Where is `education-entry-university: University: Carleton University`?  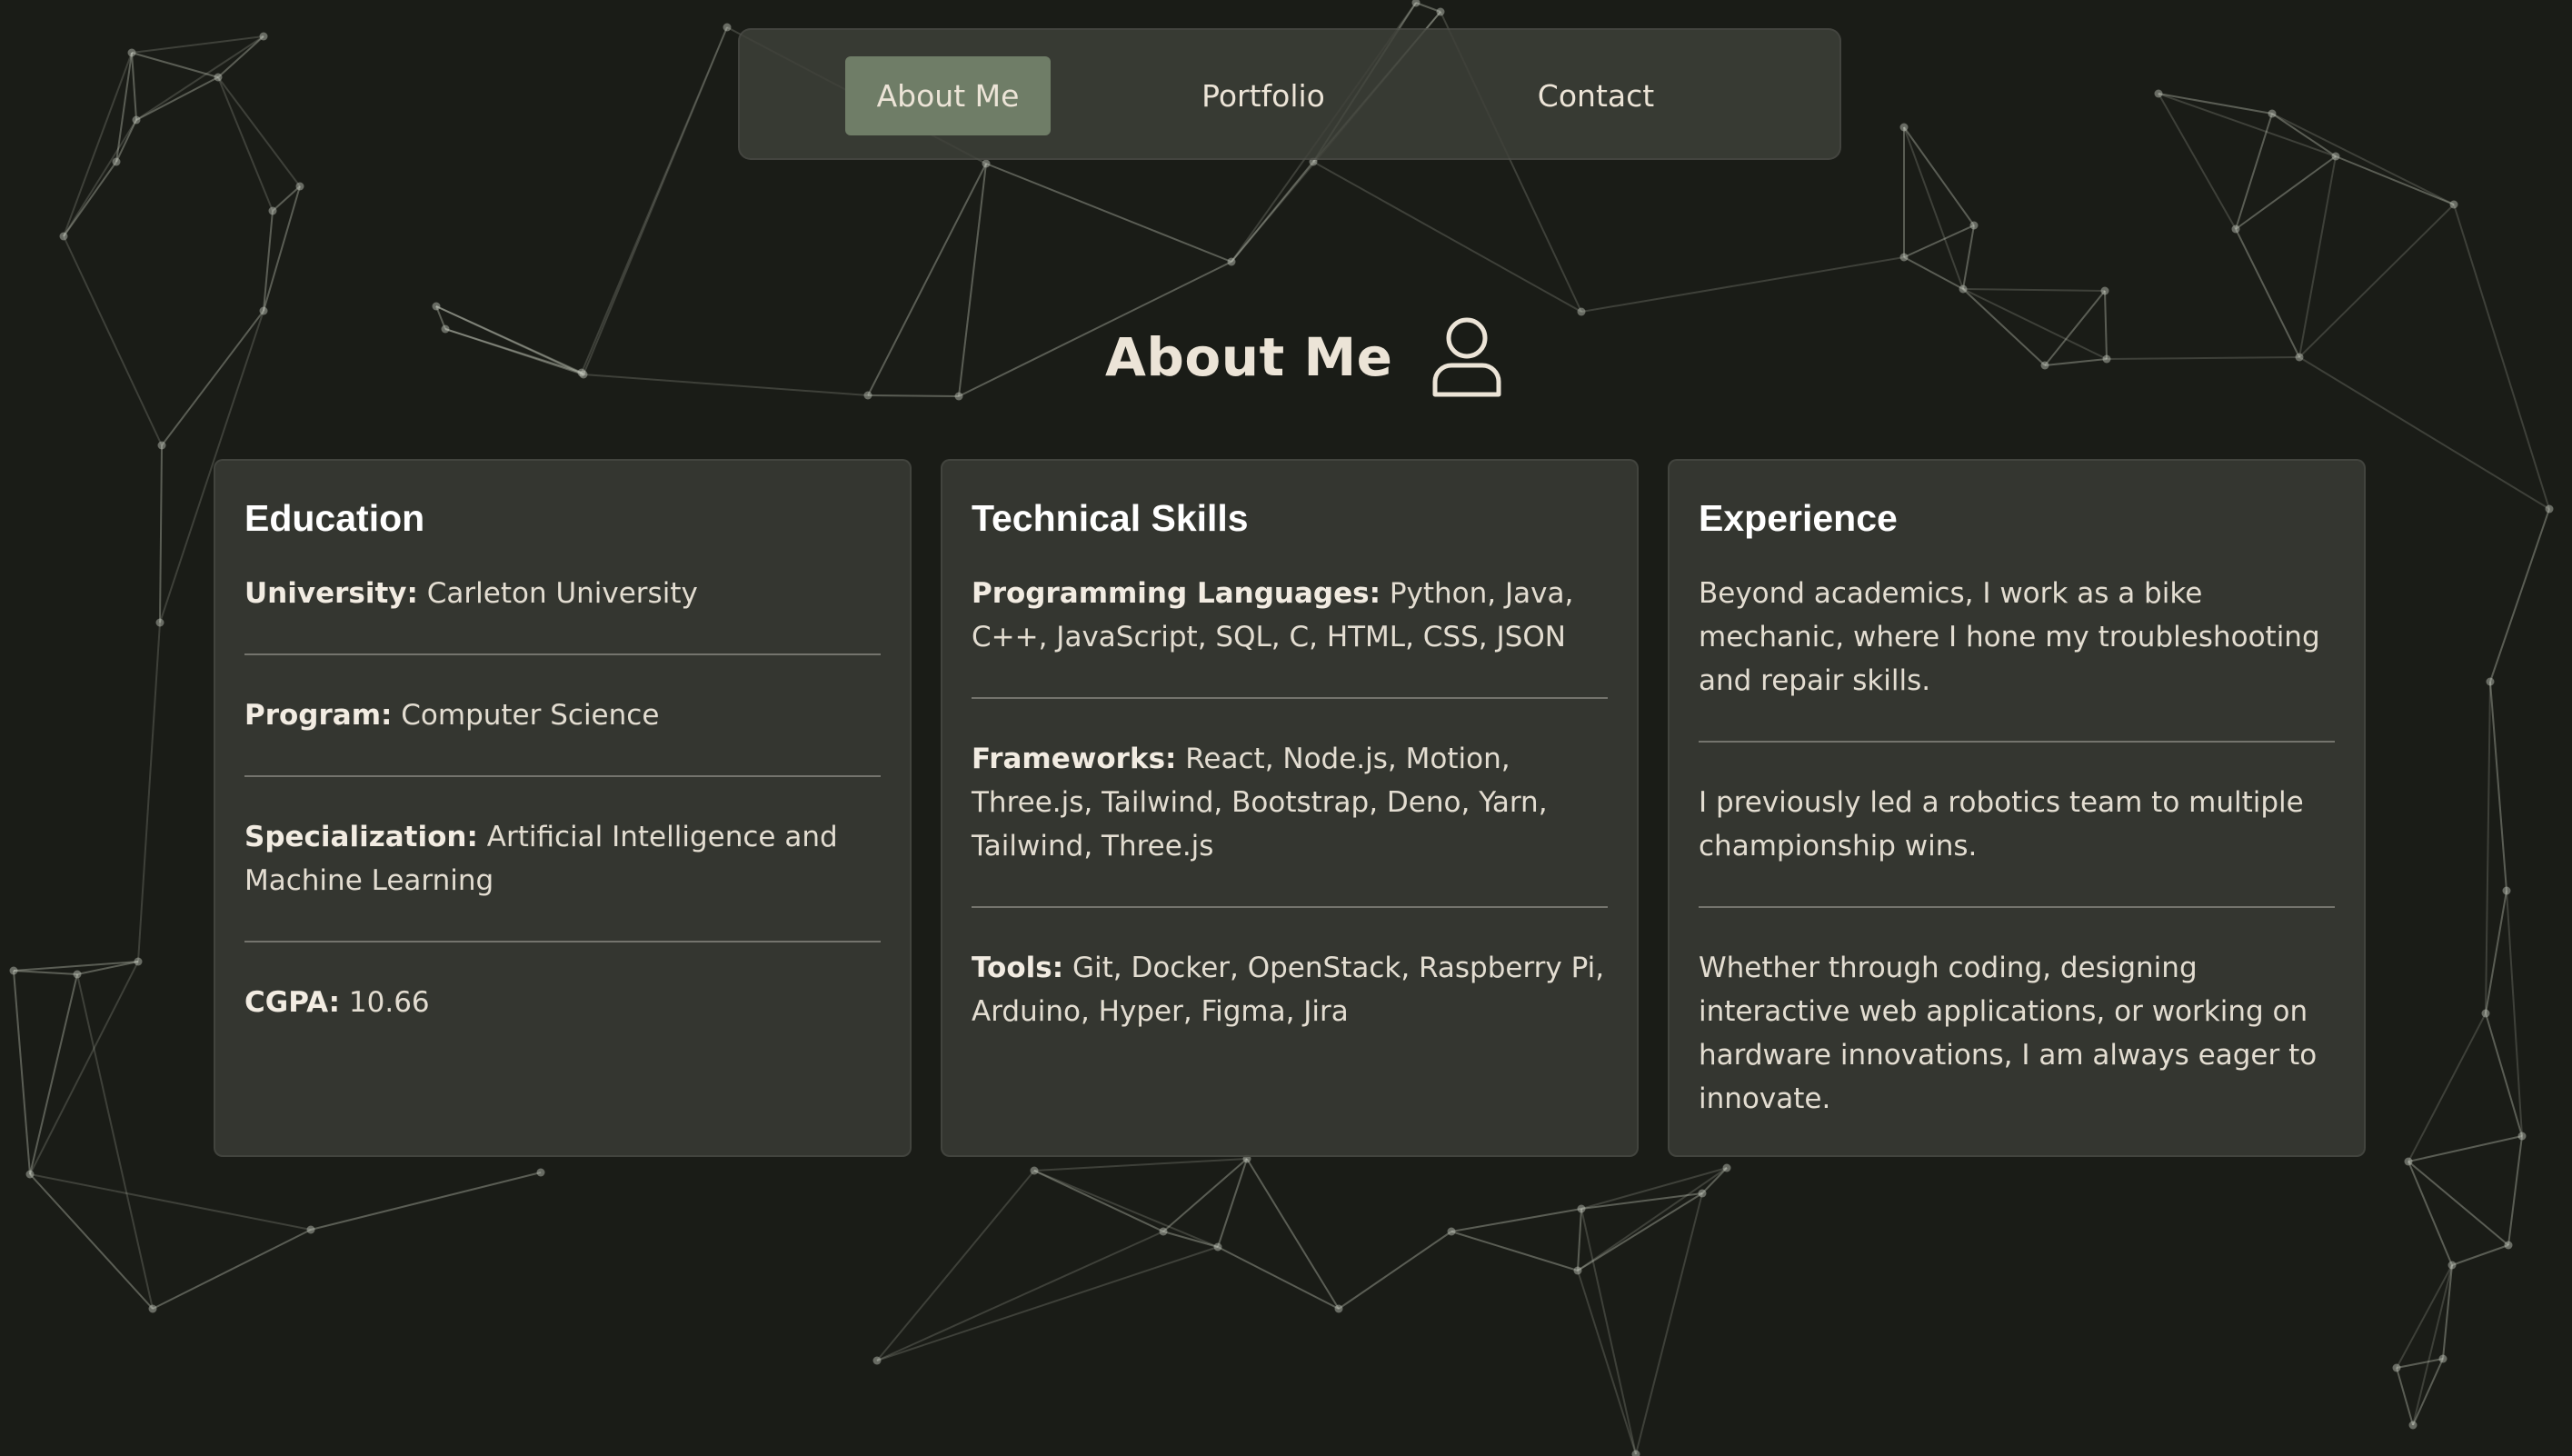 education-entry-university: University: Carleton University is located at coordinates (562, 606).